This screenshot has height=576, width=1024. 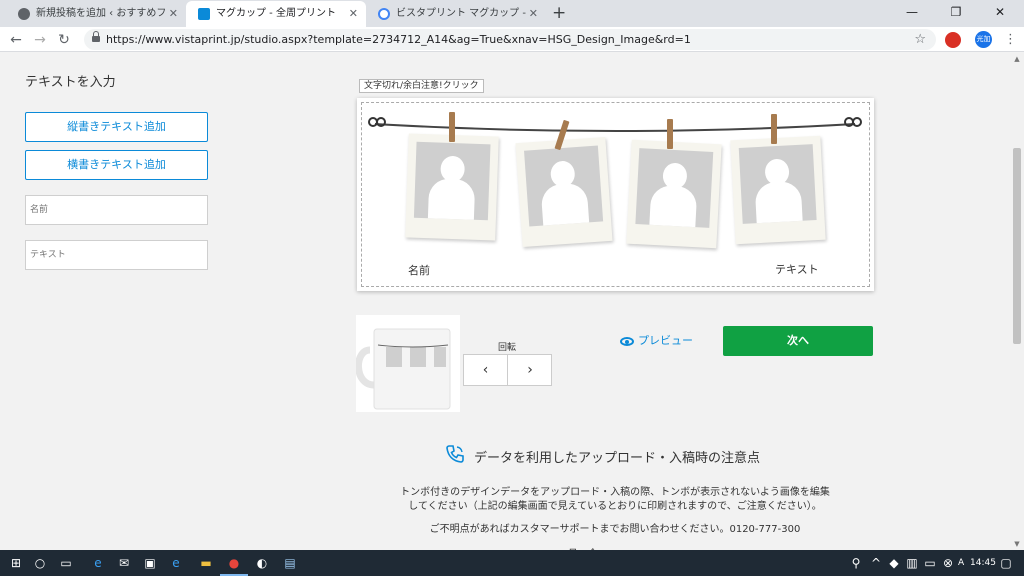 What do you see at coordinates (507, 348) in the screenshot?
I see `rotate-label: 回転` at bounding box center [507, 348].